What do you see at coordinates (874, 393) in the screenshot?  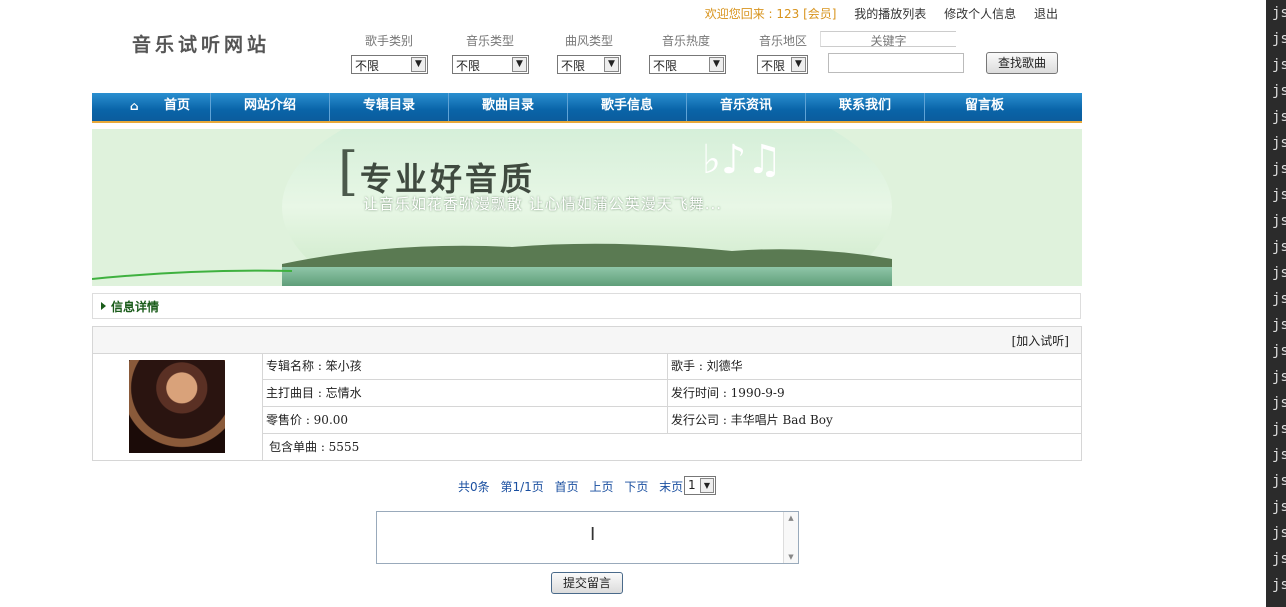 I see `release-date: 发行时间 : 1990-9-9` at bounding box center [874, 393].